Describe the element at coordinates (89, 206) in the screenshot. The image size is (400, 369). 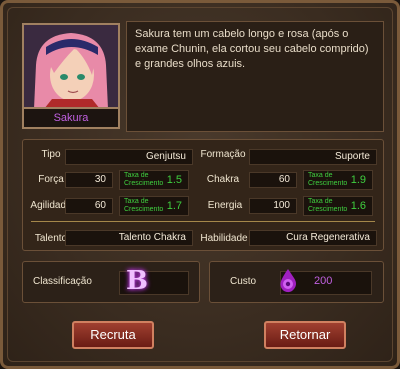
I see `agilidade-value: 60` at that location.